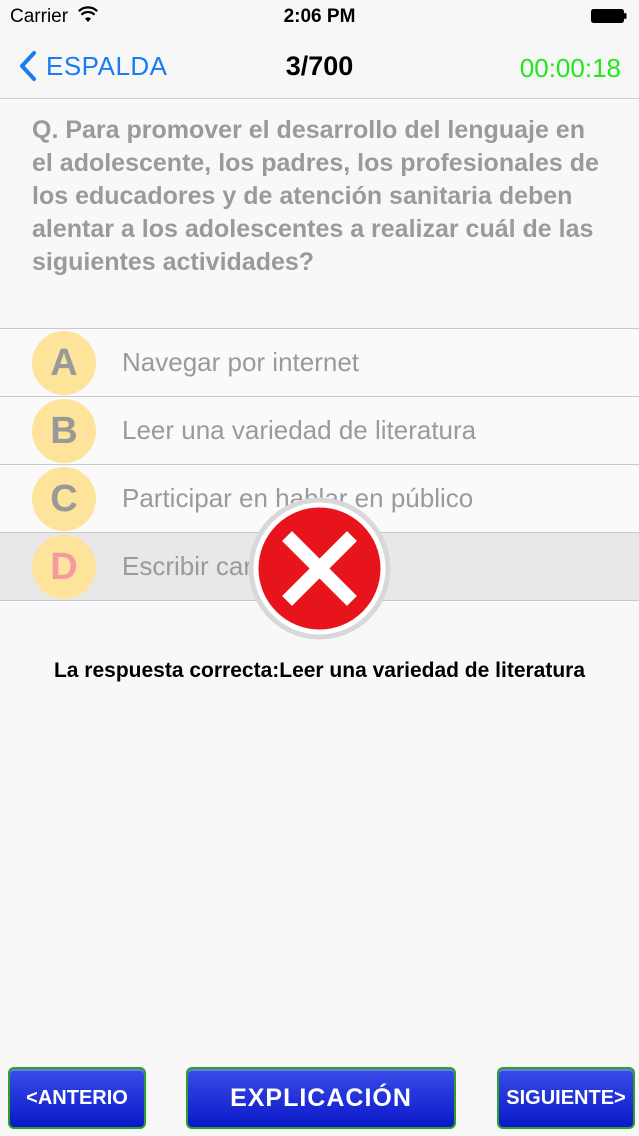  Describe the element at coordinates (241, 362) in the screenshot. I see `option-text: Navegar por internet` at that location.